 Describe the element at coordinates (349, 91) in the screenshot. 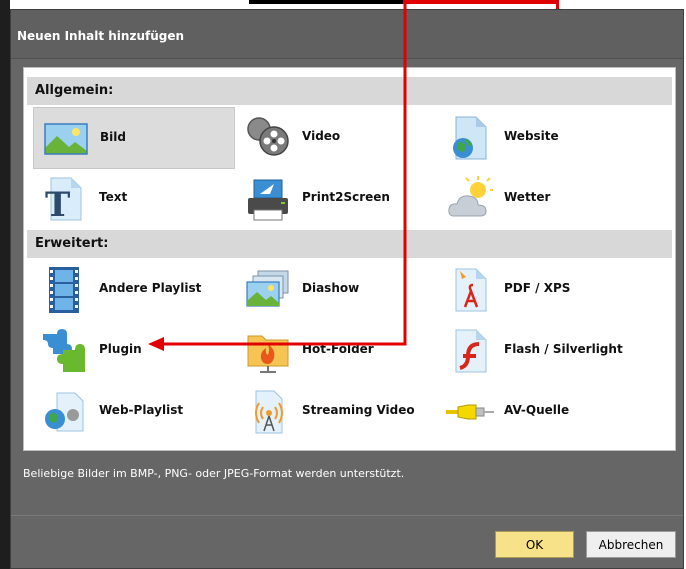

I see `section-header-general: Allgemein:` at that location.